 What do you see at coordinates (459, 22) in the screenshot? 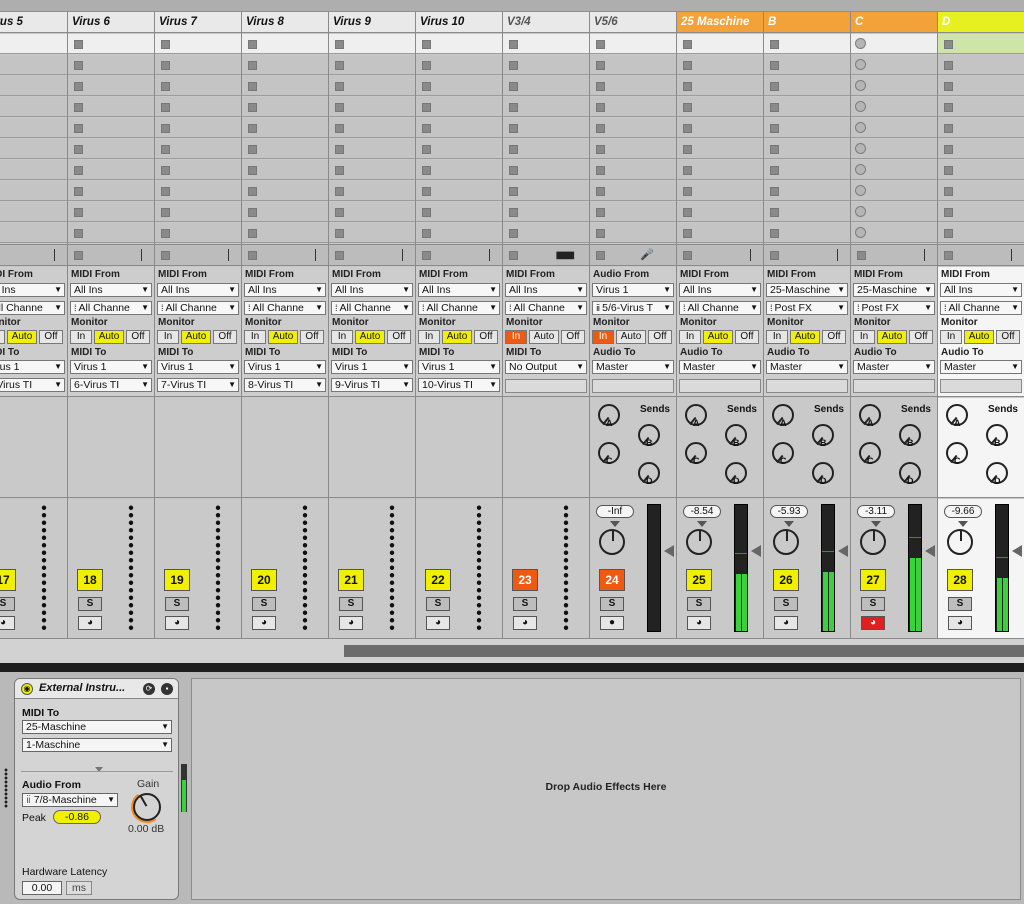
I see `track-title: Virus 10` at bounding box center [459, 22].